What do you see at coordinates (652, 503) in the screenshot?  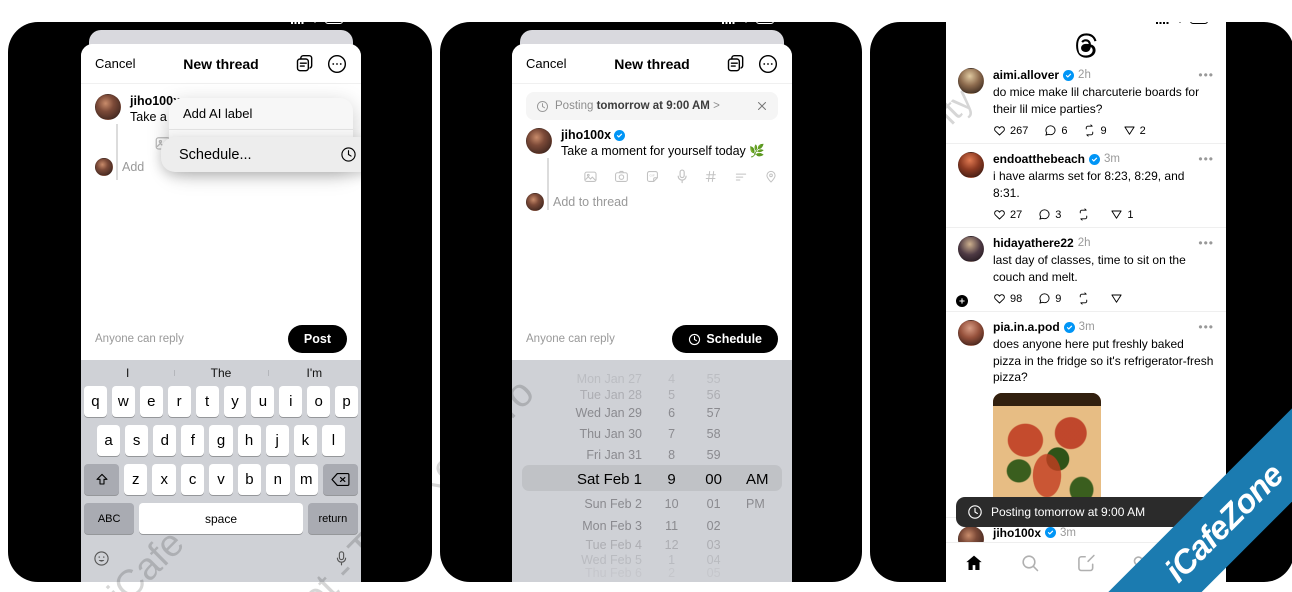 I see `picker-row: Sun Feb 2 10 01 PM` at bounding box center [652, 503].